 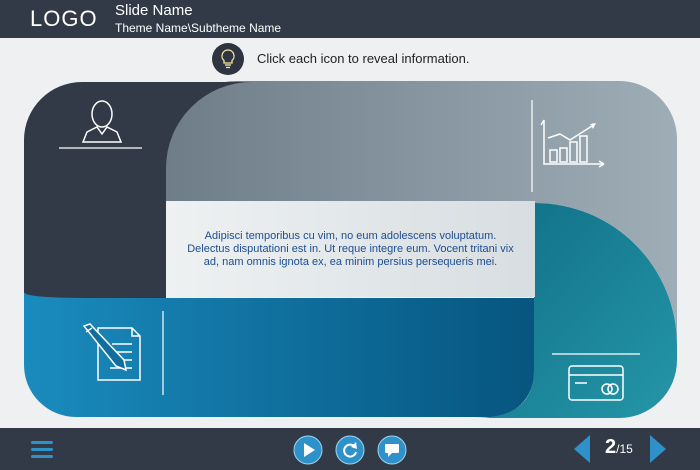 What do you see at coordinates (42, 450) in the screenshot?
I see `menu-icon` at bounding box center [42, 450].